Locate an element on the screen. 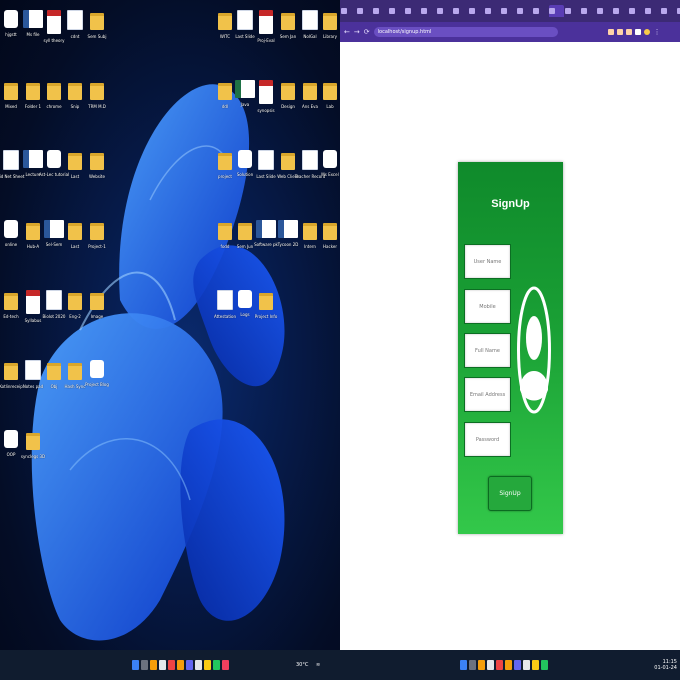  app-icon is located at coordinates (330, 159).